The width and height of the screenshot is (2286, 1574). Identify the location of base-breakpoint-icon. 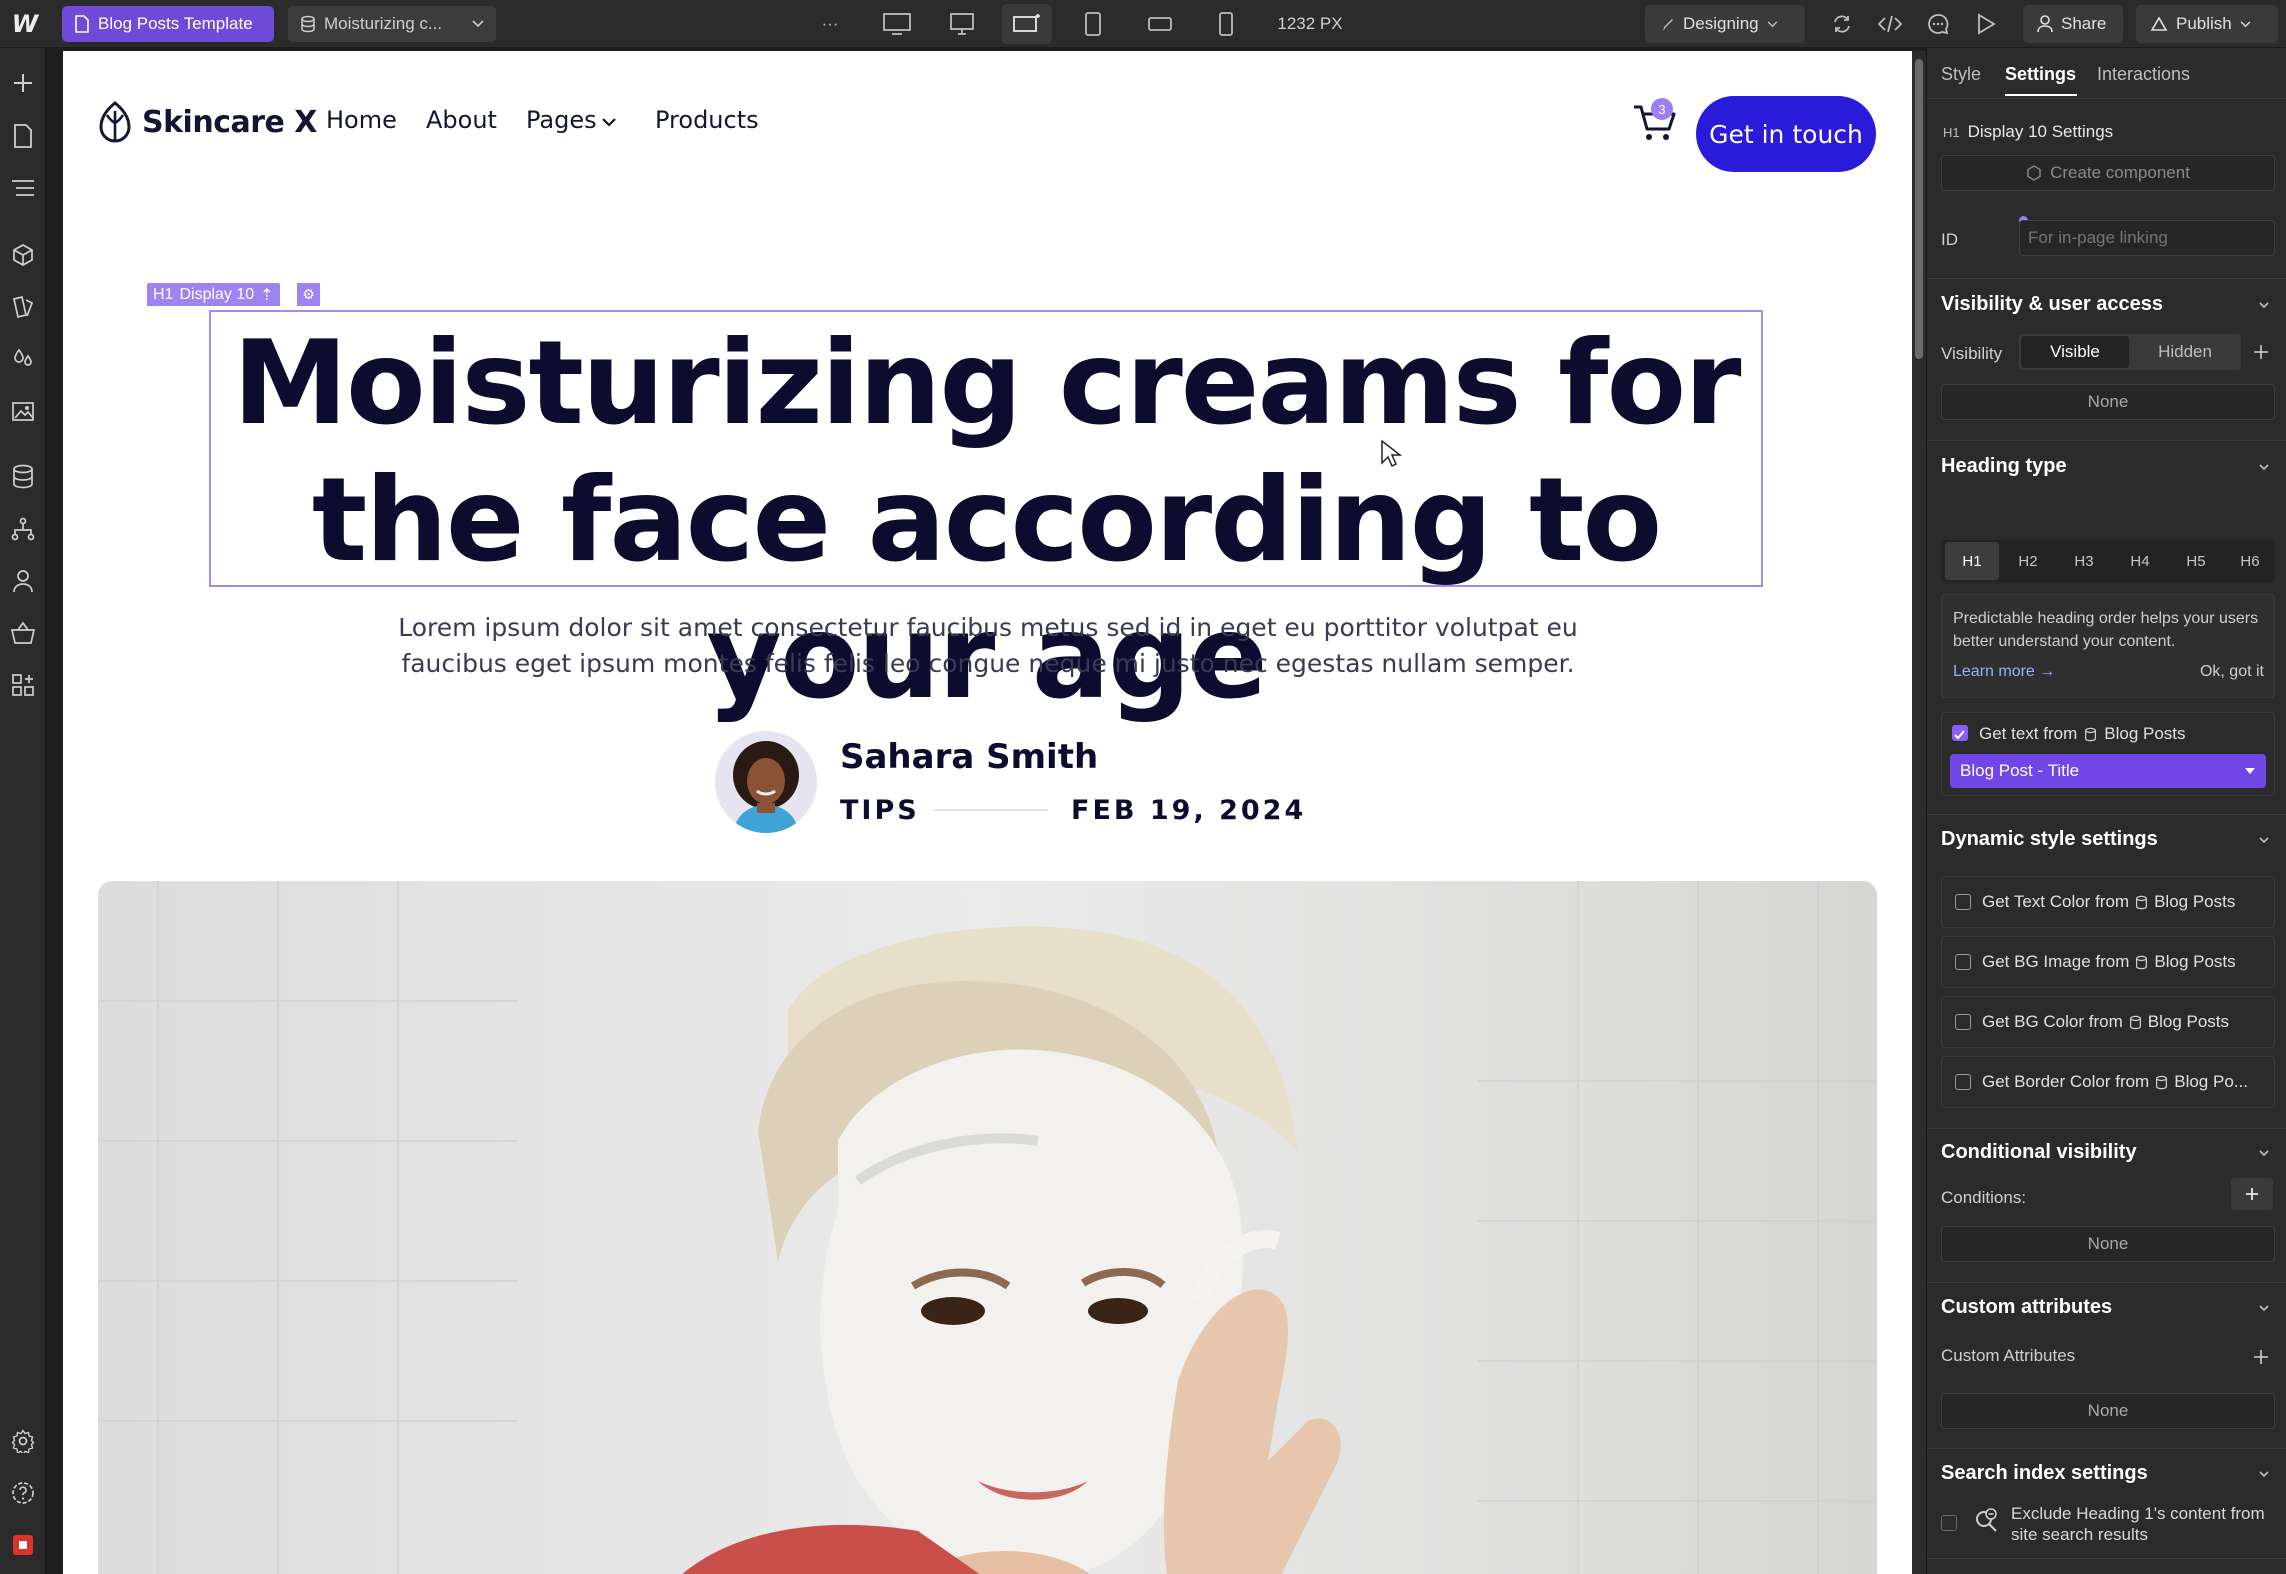
(1027, 24).